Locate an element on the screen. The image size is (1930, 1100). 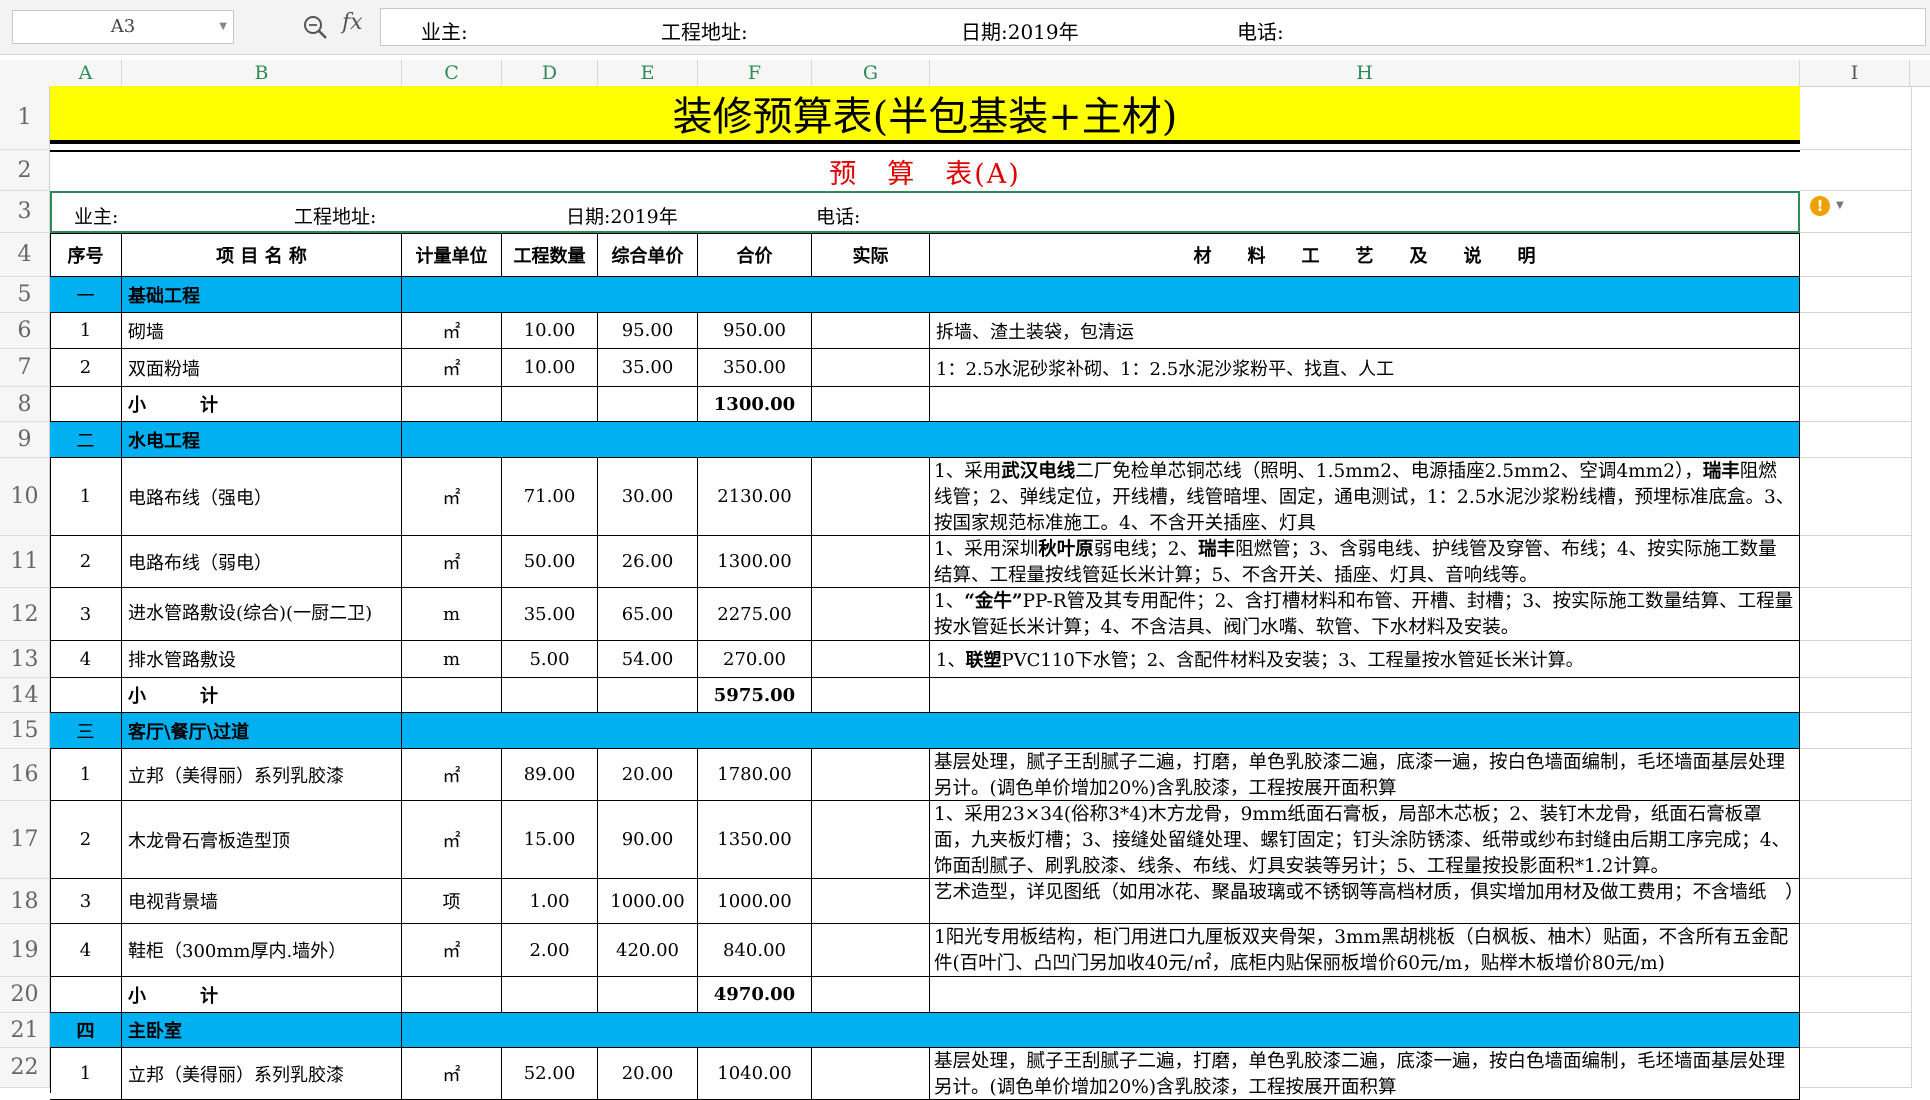
item-total: 2130.00 is located at coordinates (755, 497).